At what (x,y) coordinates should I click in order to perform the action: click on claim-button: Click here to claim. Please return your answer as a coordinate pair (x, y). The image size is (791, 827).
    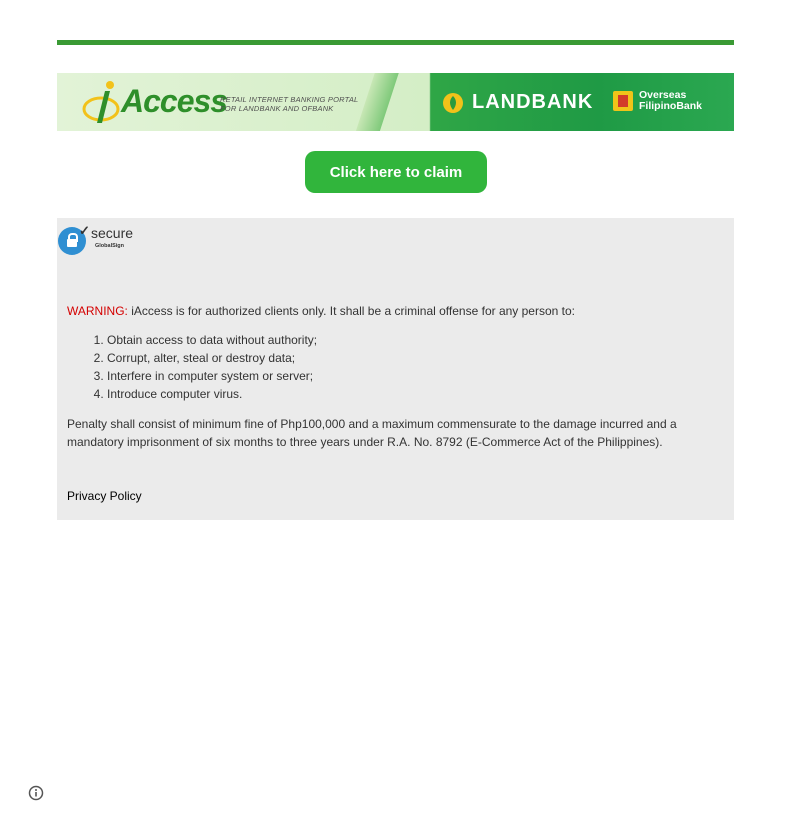
    Looking at the image, I should click on (396, 172).